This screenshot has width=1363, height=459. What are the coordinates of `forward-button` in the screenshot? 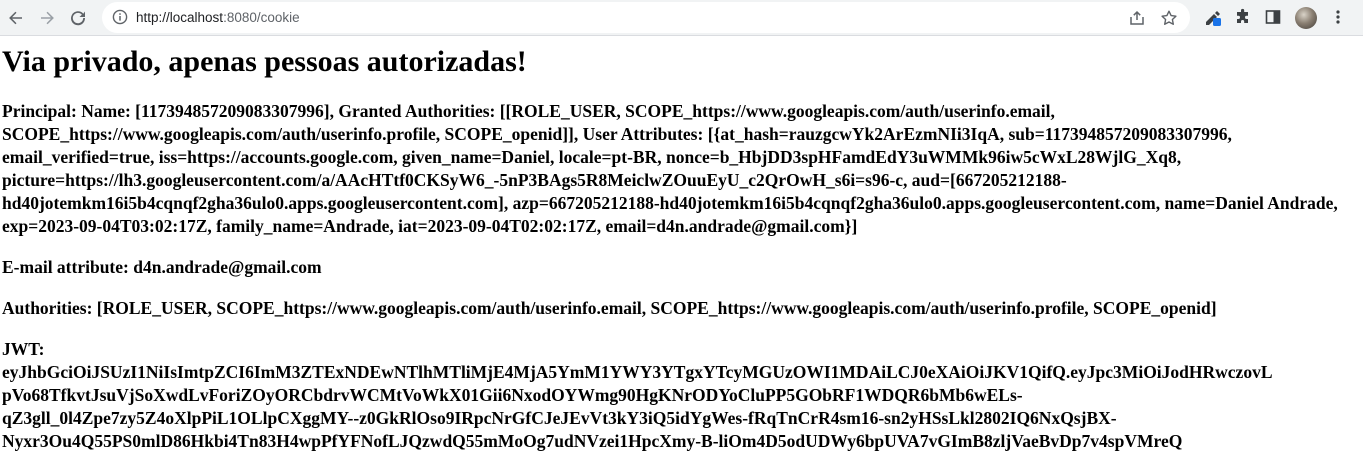 It's located at (47, 18).